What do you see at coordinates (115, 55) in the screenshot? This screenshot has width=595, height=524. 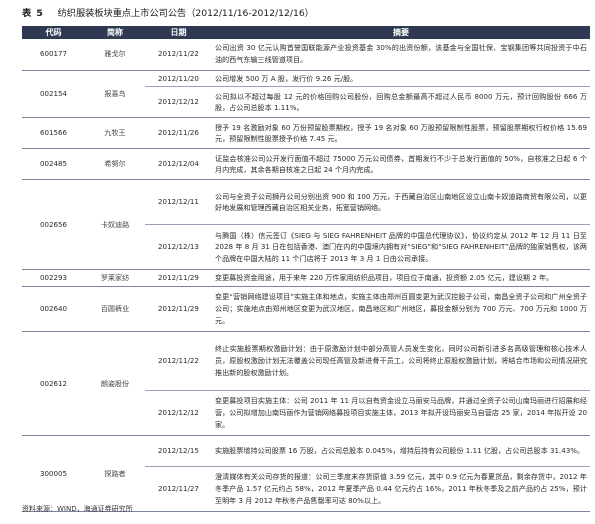 I see `cell-name: 雅戈尔` at bounding box center [115, 55].